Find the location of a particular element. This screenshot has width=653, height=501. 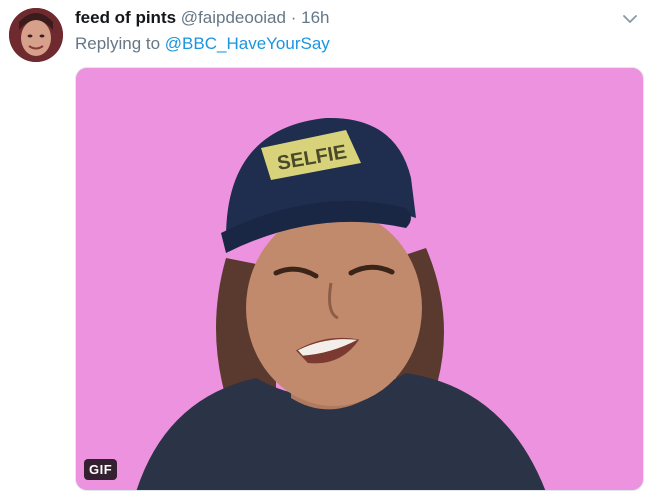

replying-to-link: @BBC_HaveYourSay is located at coordinates (247, 43).